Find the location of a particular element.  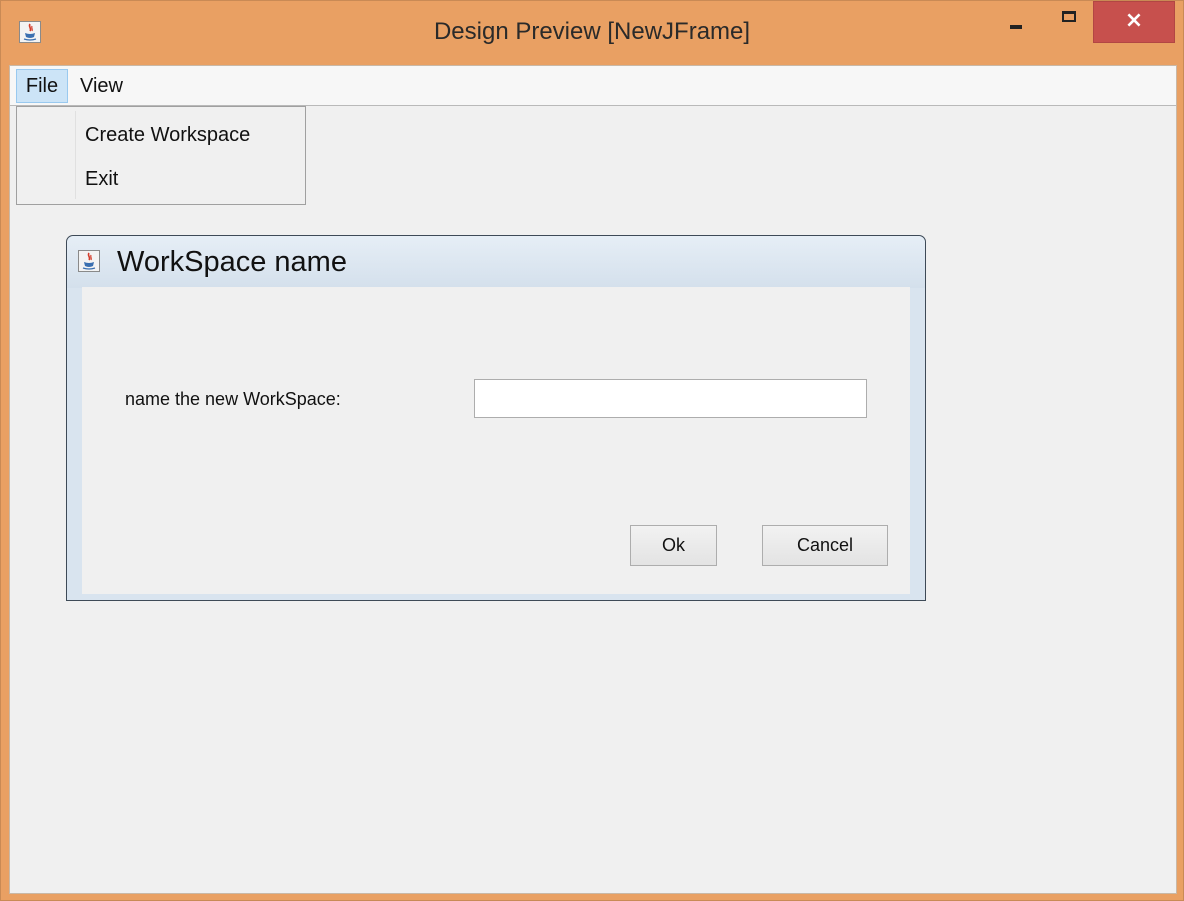

file-menu-dropdown: Create Workspace Exit is located at coordinates (161, 155).